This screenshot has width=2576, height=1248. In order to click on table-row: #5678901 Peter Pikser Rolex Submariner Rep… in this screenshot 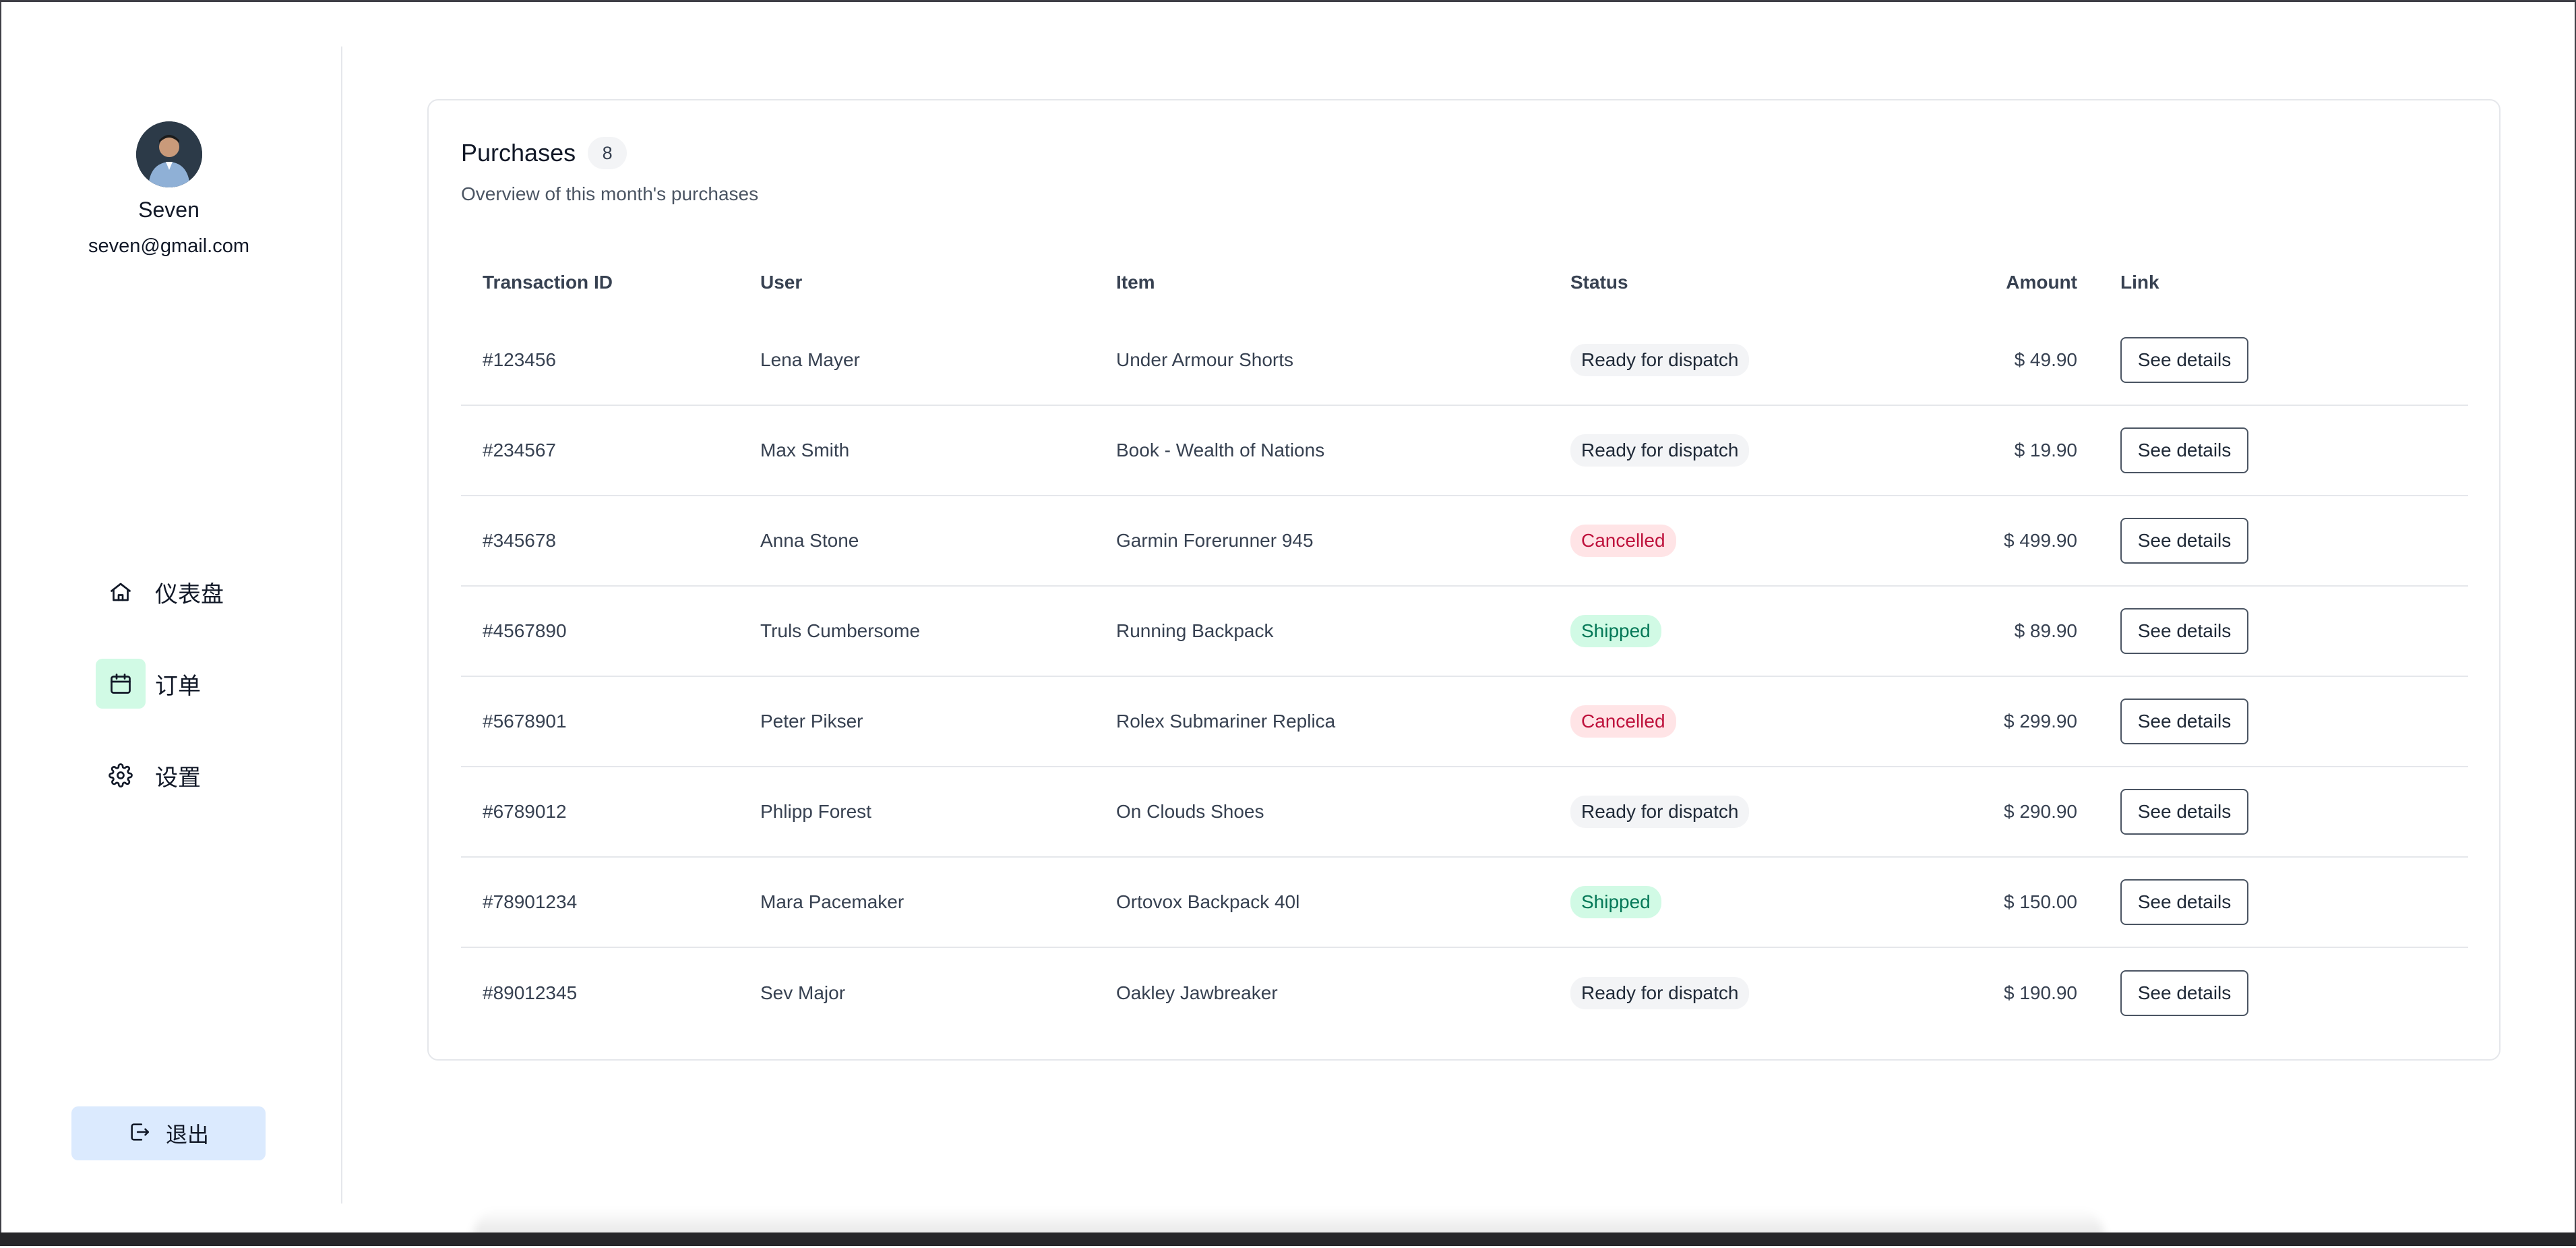, I will do `click(1464, 721)`.